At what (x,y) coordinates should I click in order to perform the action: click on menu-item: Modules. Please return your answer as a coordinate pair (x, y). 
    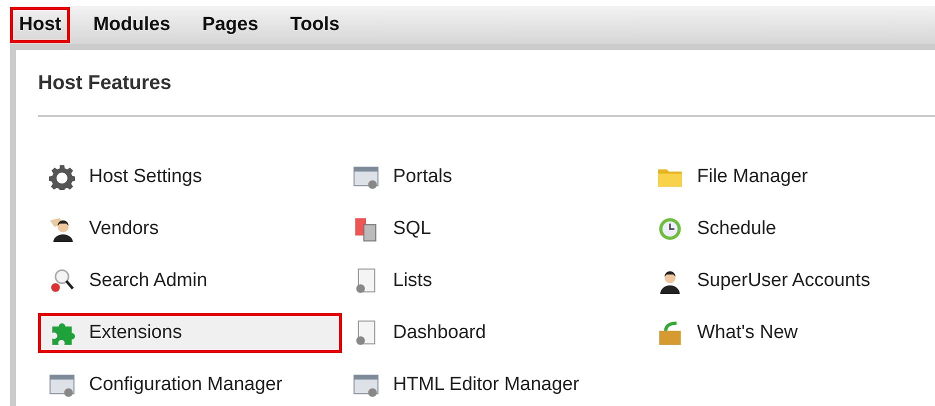
    Looking at the image, I should click on (132, 25).